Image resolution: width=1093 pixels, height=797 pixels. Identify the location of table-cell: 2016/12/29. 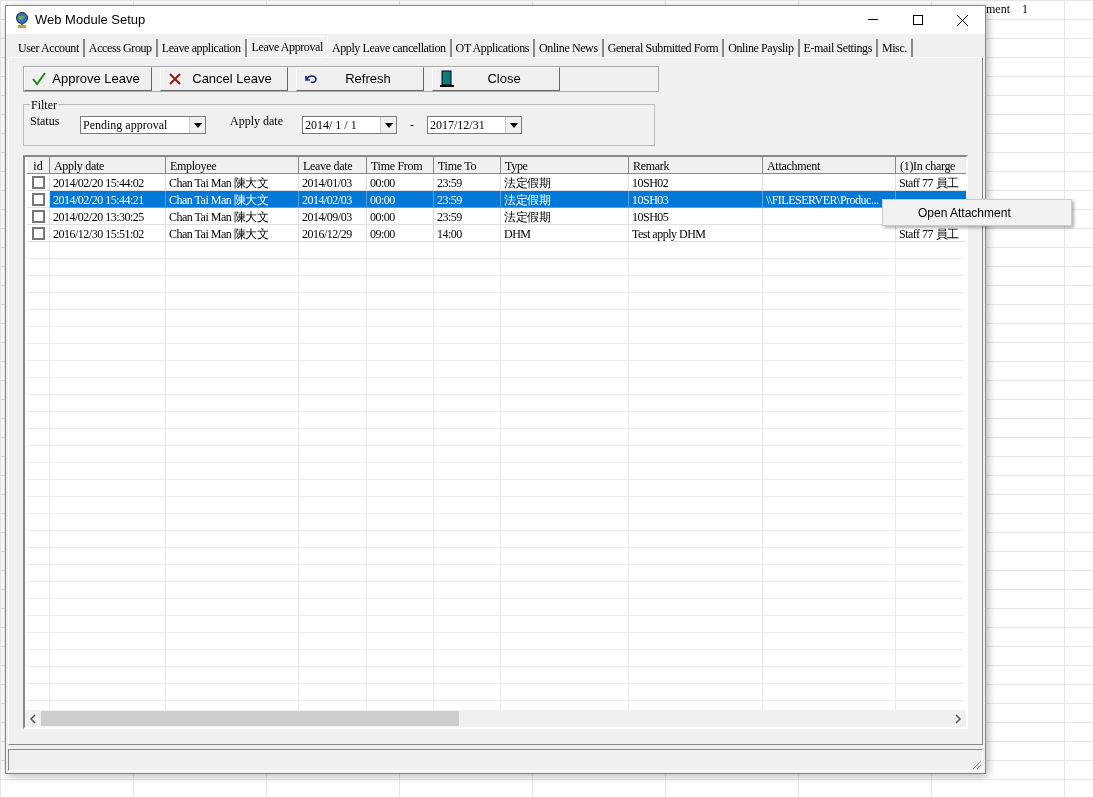
(333, 233).